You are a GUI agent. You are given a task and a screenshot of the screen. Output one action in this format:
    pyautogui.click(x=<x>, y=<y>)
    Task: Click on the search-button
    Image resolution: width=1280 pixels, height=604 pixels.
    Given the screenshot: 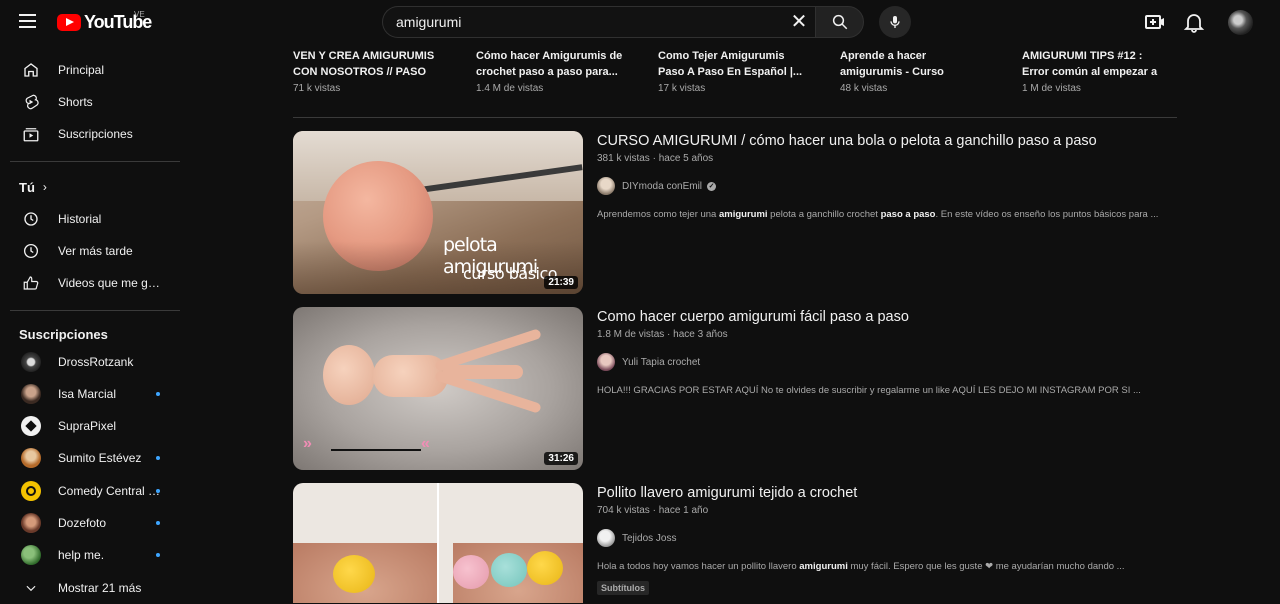 What is the action you would take?
    pyautogui.click(x=839, y=22)
    